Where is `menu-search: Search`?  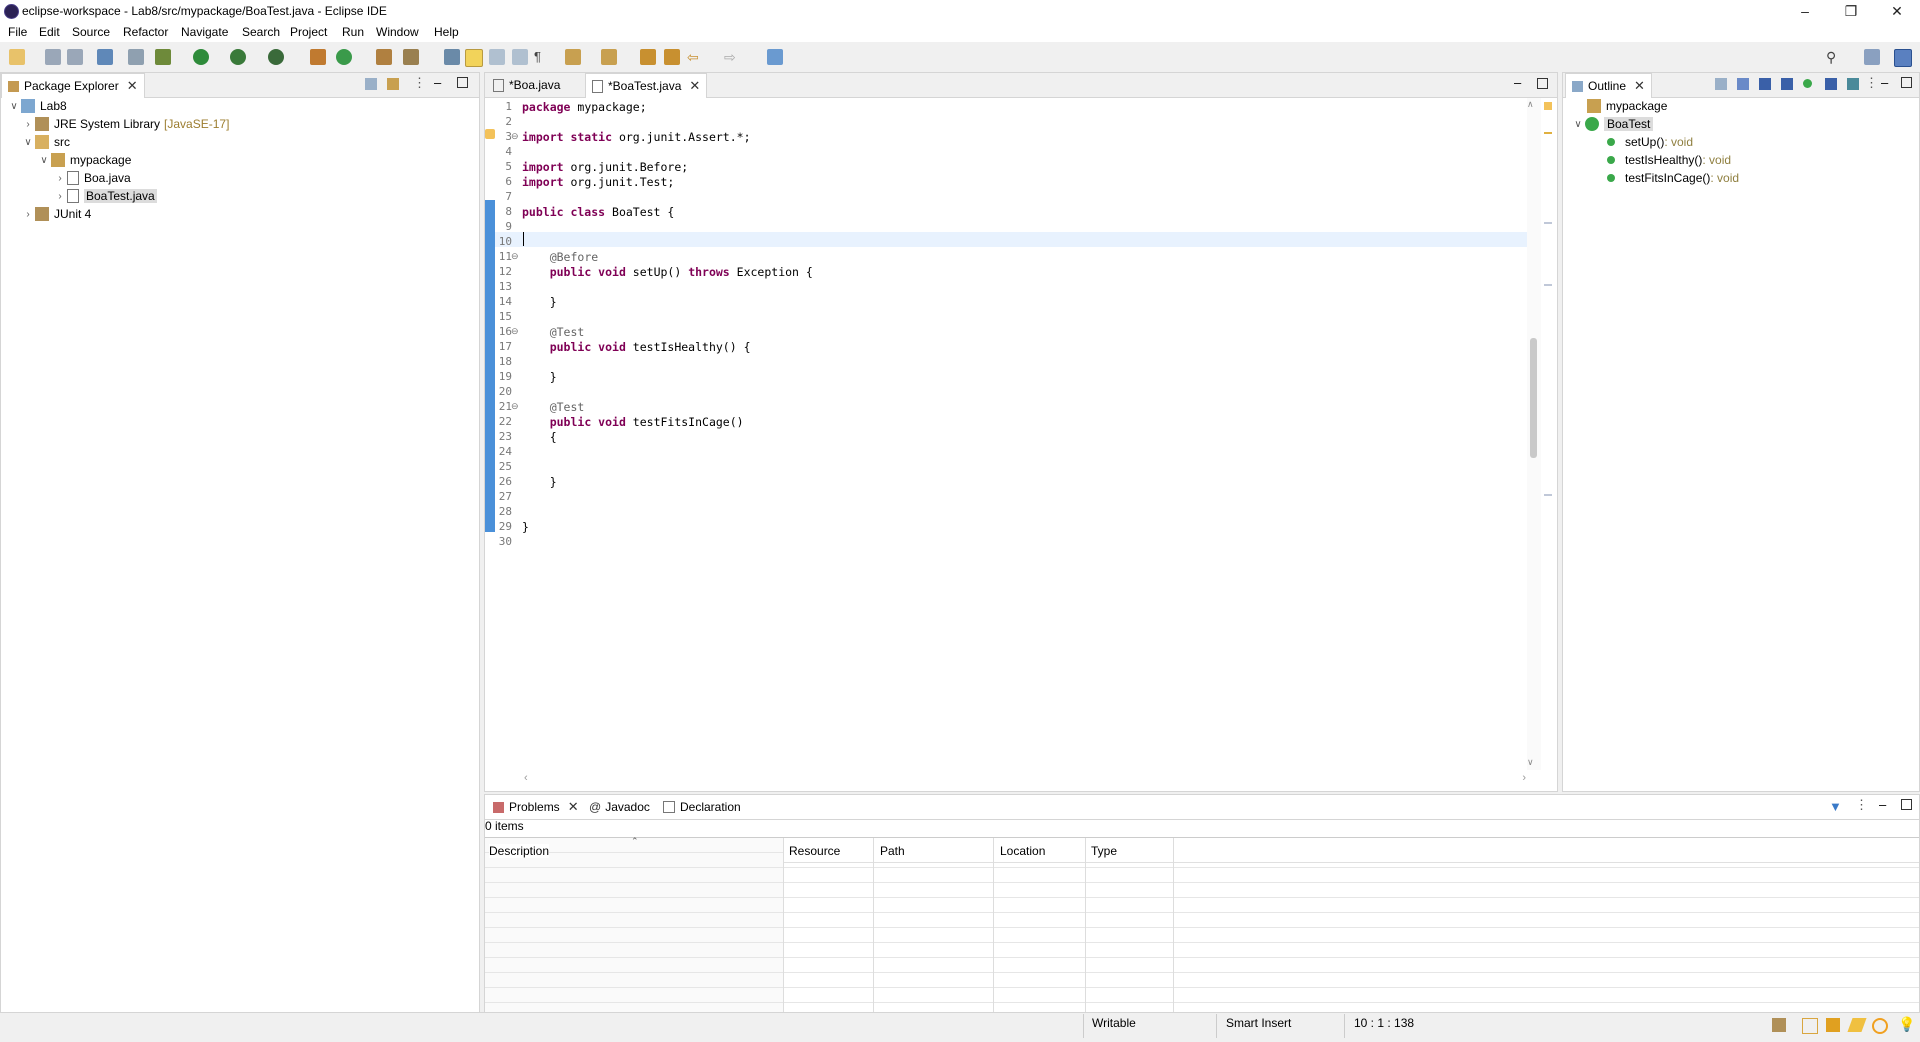
menu-search: Search is located at coordinates (261, 32).